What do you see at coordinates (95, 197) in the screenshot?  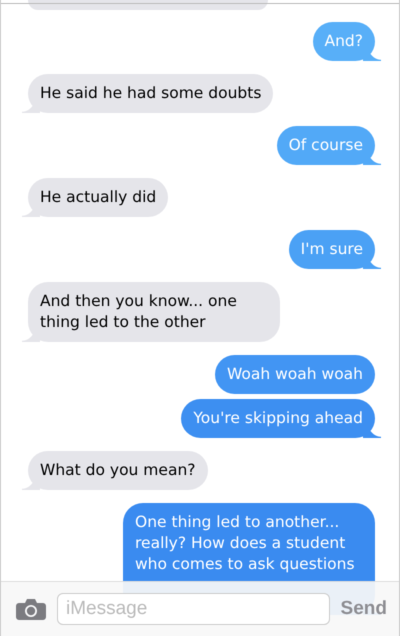 I see `message-bubble: He actually did` at bounding box center [95, 197].